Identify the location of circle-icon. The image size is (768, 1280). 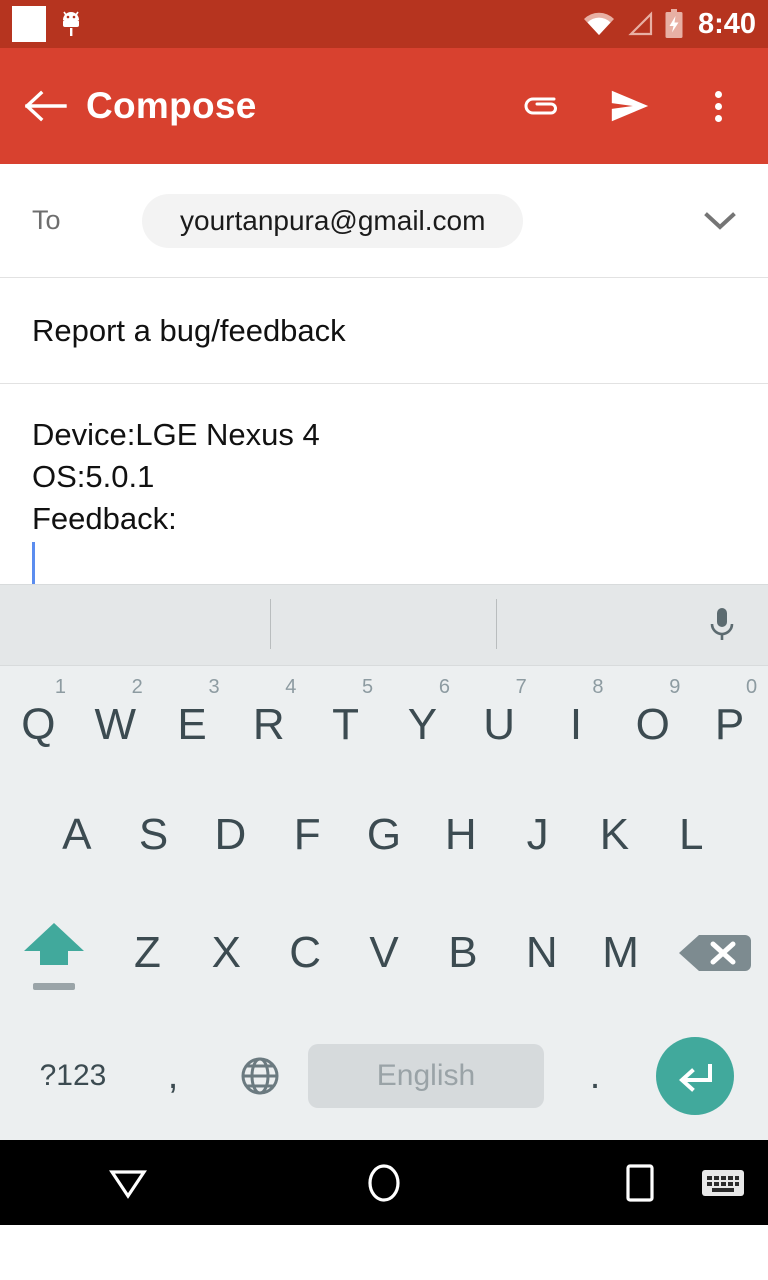
(384, 1182).